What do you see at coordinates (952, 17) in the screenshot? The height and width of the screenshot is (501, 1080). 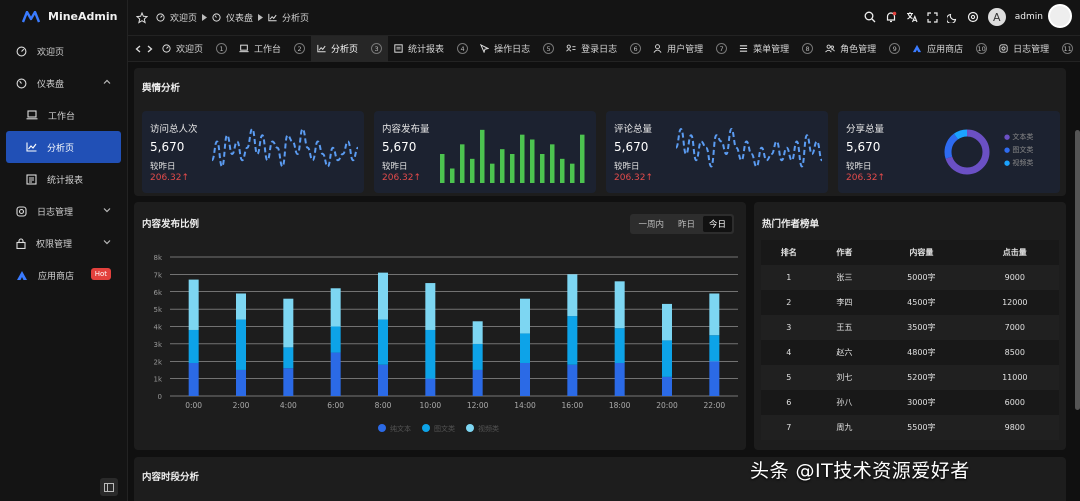 I see `dark-mode-moon-icon` at bounding box center [952, 17].